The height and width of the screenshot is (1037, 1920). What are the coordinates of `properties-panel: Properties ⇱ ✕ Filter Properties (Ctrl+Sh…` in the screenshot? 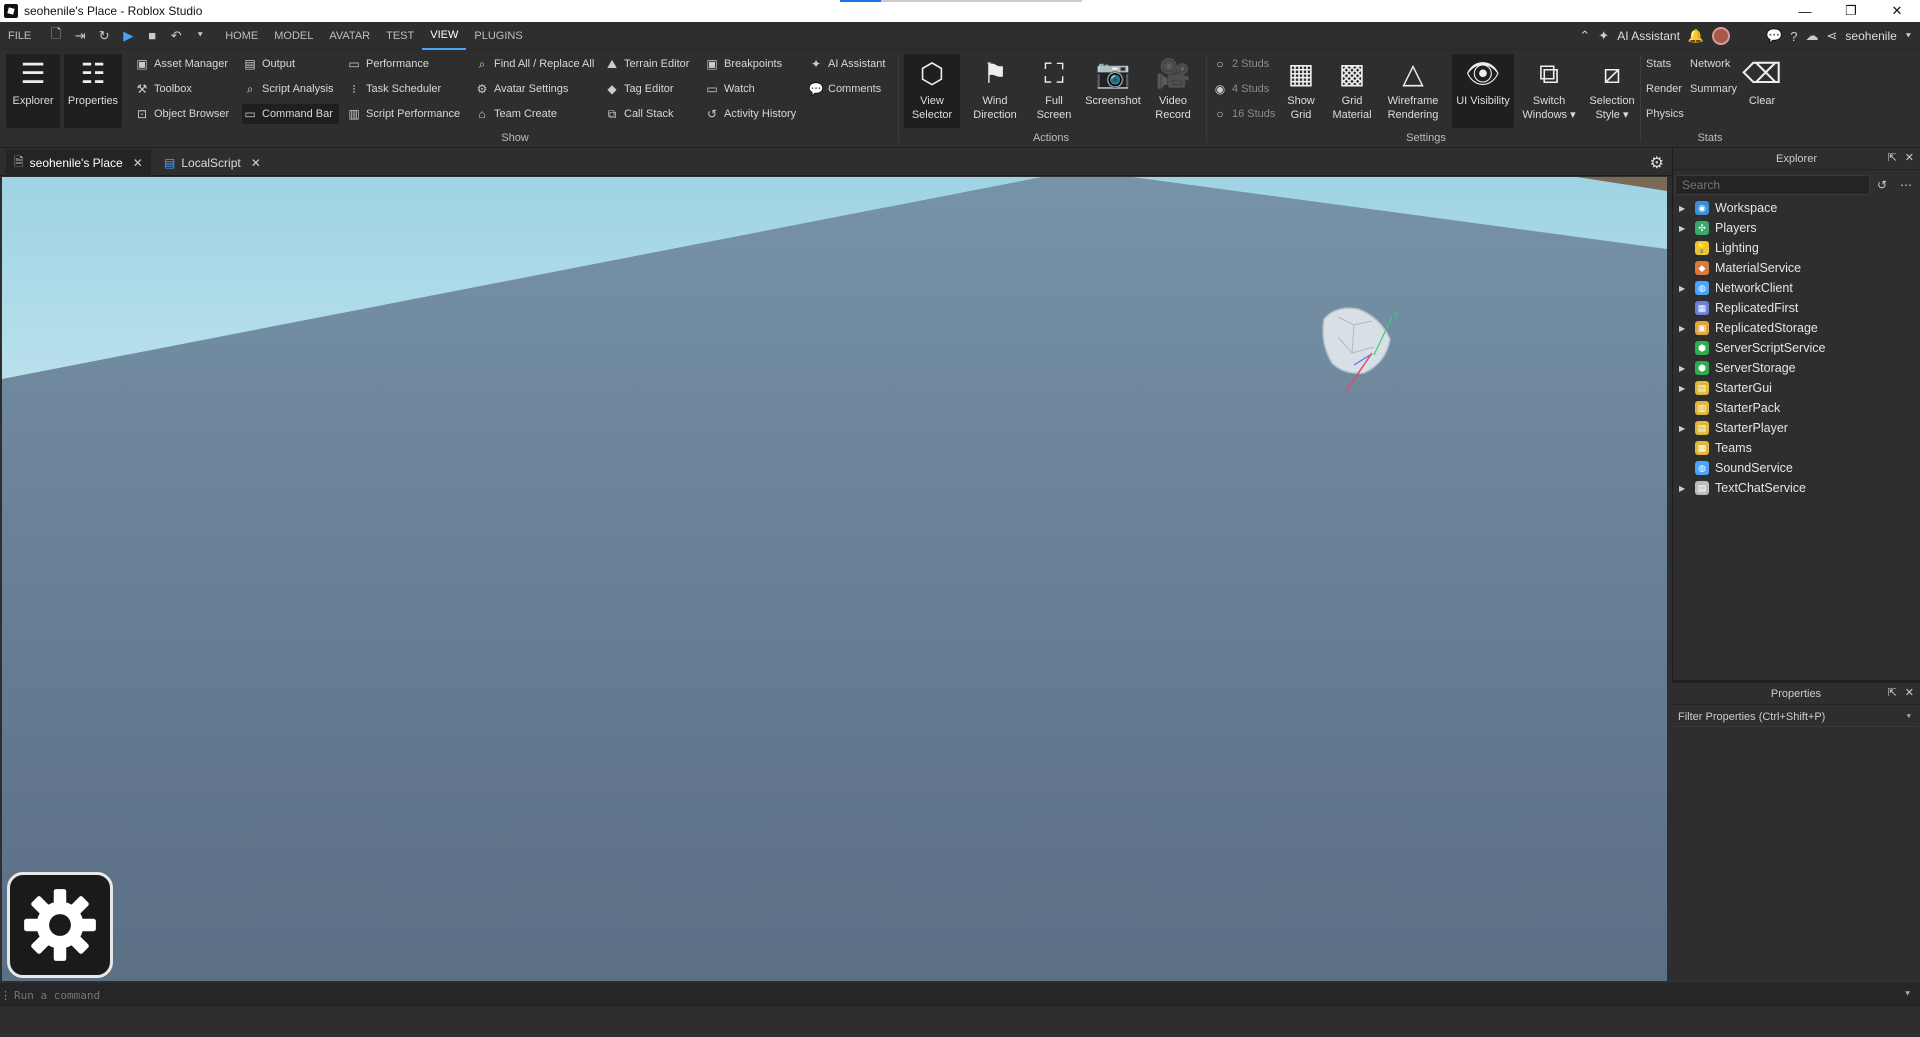 It's located at (1796, 831).